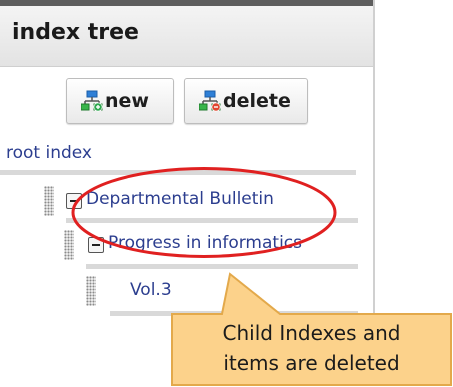 The height and width of the screenshot is (387, 453). I want to click on new-button: new, so click(120, 101).